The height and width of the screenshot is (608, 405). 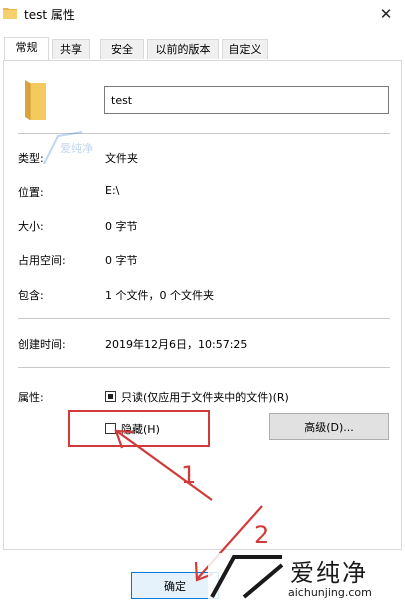 I want to click on size-label: 大小:, so click(x=31, y=226).